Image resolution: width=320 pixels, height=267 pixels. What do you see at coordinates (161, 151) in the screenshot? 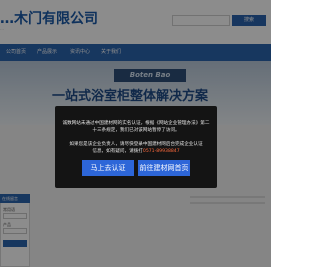
I see `support-phone: 0571-89938847` at bounding box center [161, 151].